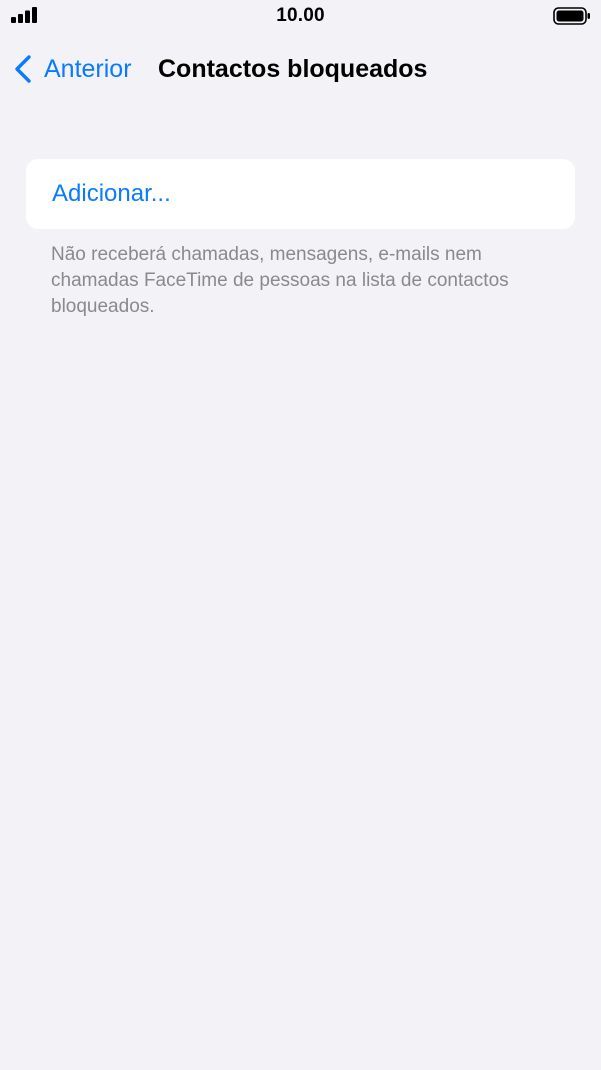 Image resolution: width=601 pixels, height=1070 pixels. I want to click on battery-icon, so click(571, 16).